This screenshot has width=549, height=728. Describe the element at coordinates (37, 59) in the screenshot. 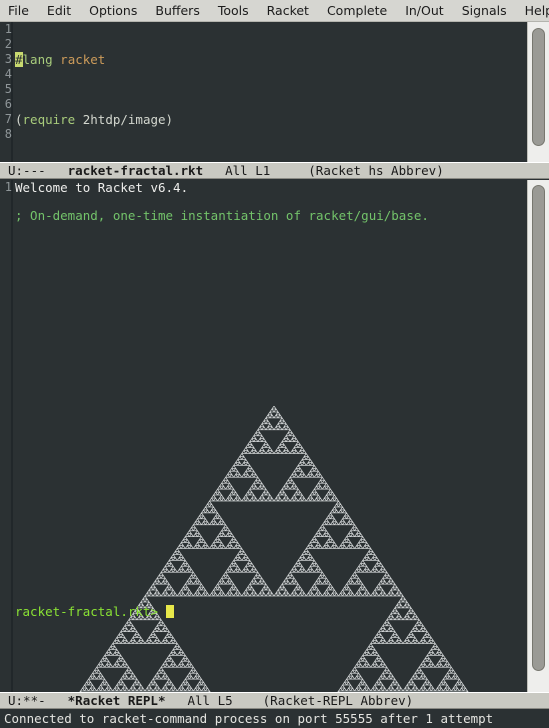

I see `lang-keyword: lang` at that location.